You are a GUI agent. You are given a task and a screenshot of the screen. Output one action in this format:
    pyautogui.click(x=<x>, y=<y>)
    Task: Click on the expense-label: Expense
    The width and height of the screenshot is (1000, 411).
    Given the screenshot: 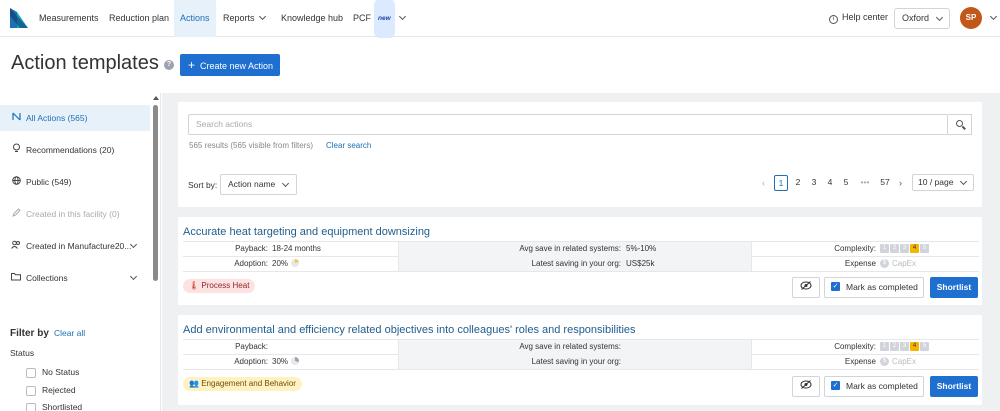 What is the action you would take?
    pyautogui.click(x=860, y=263)
    